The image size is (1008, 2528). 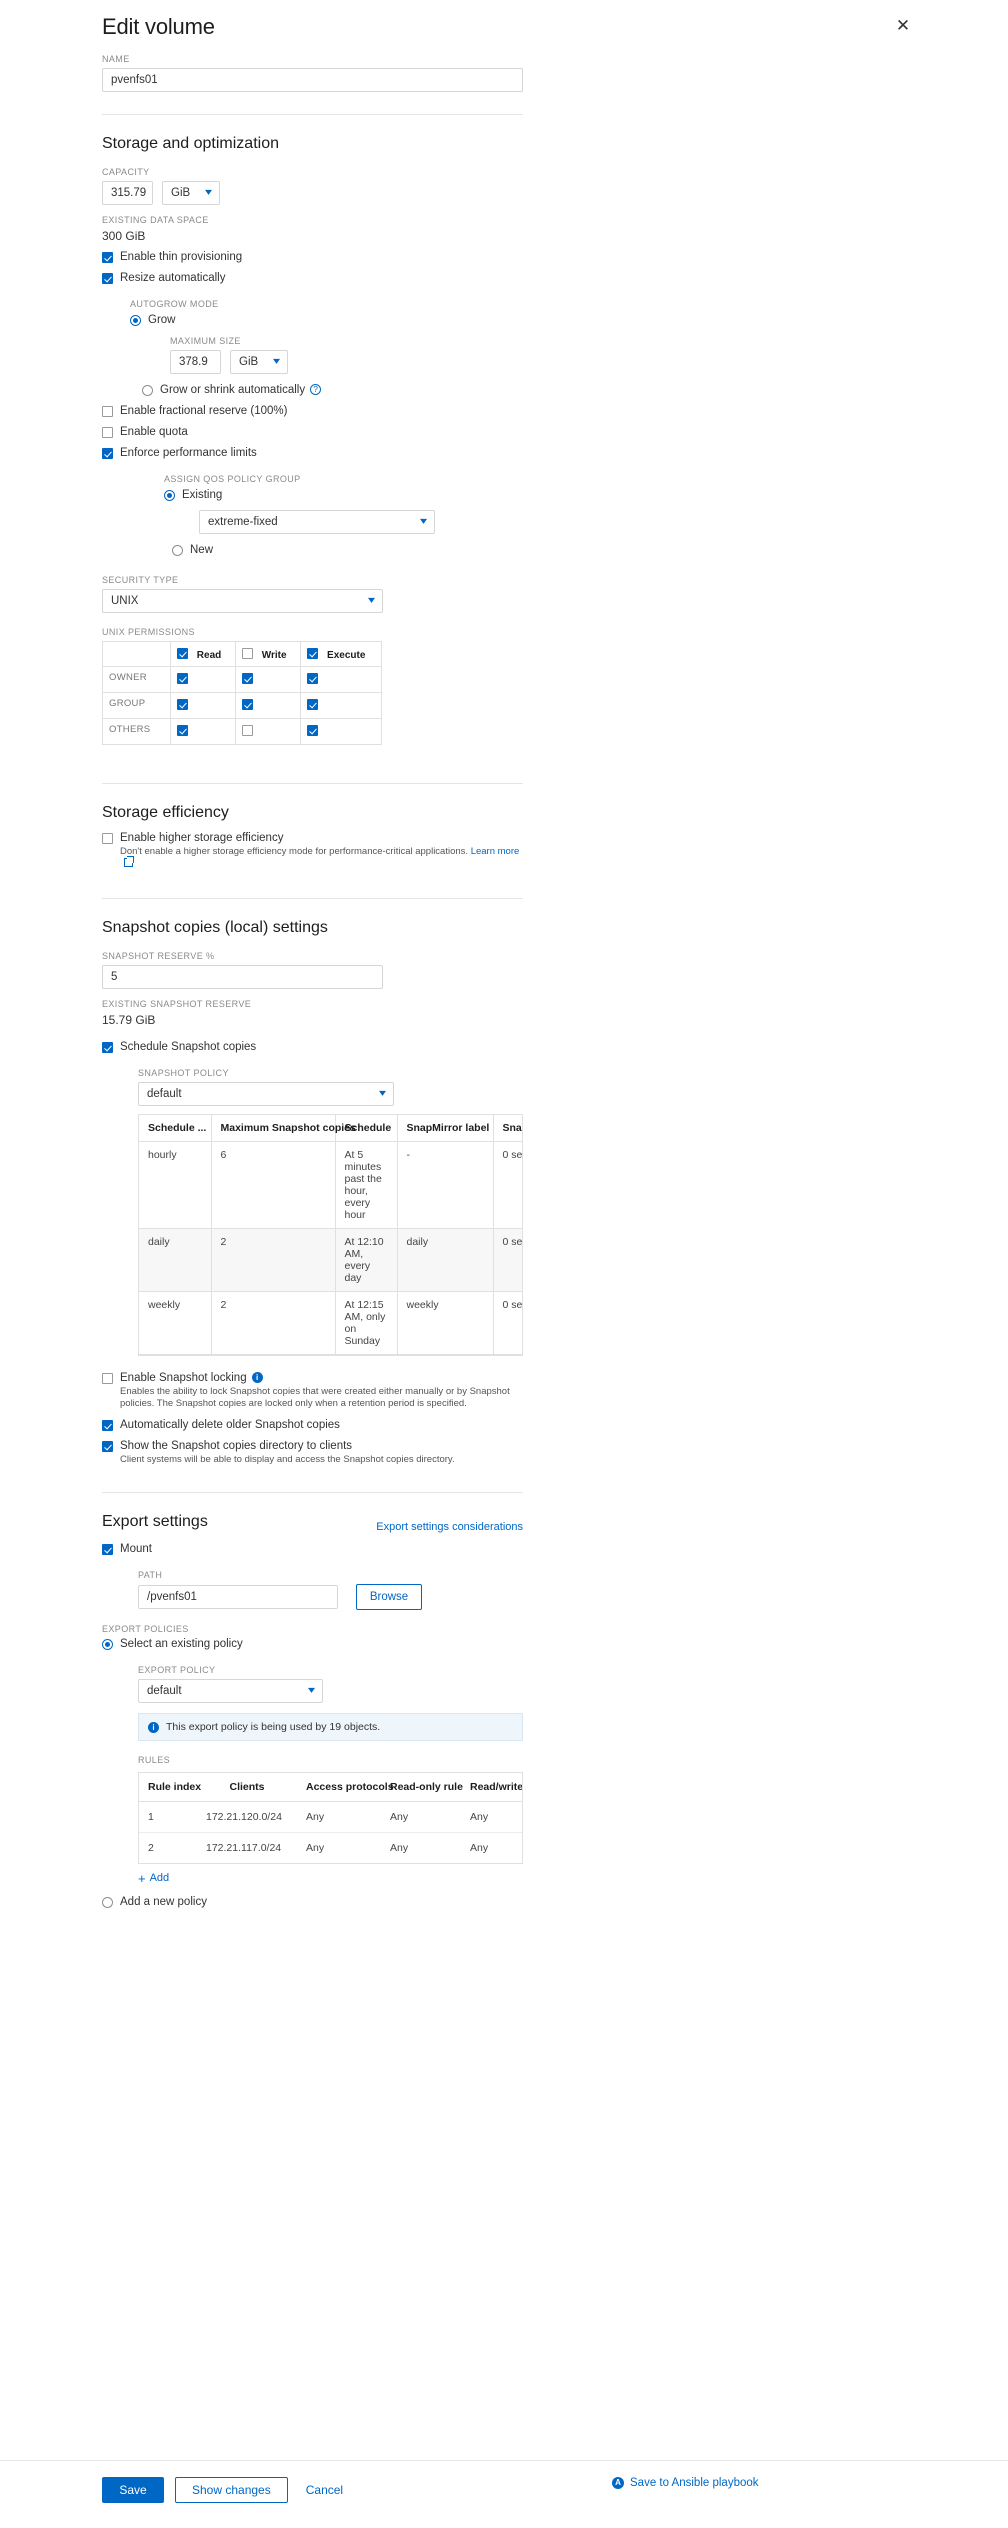 I want to click on unix-permissions-label: UNIX PERMISSIONS, so click(x=148, y=632).